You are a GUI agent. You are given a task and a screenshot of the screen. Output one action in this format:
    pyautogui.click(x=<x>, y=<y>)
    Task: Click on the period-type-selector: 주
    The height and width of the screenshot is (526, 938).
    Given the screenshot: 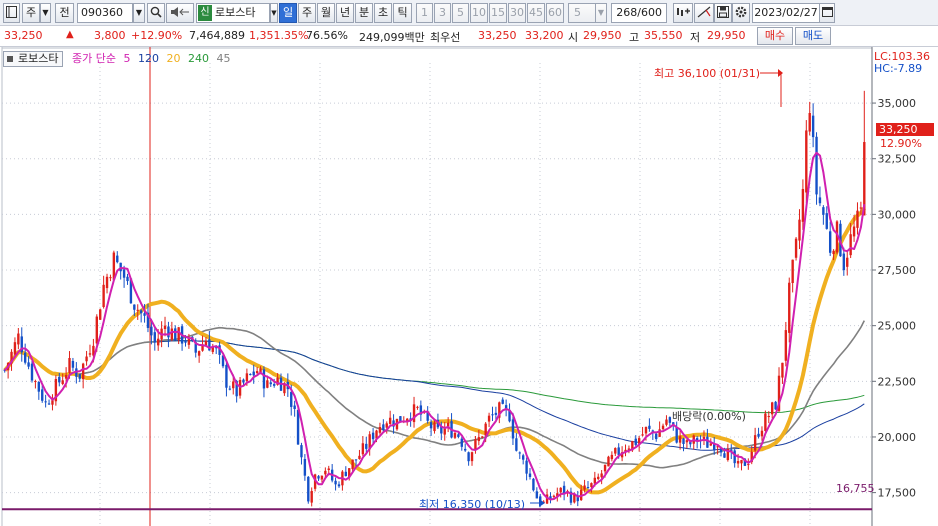 What is the action you would take?
    pyautogui.click(x=31, y=13)
    